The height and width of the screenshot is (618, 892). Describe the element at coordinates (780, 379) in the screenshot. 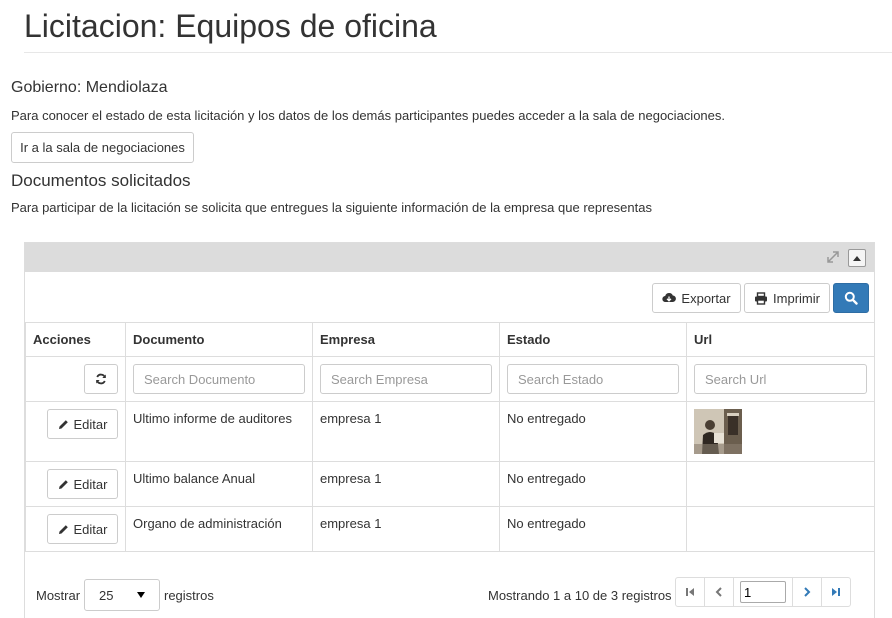

I see `search-url-input` at that location.